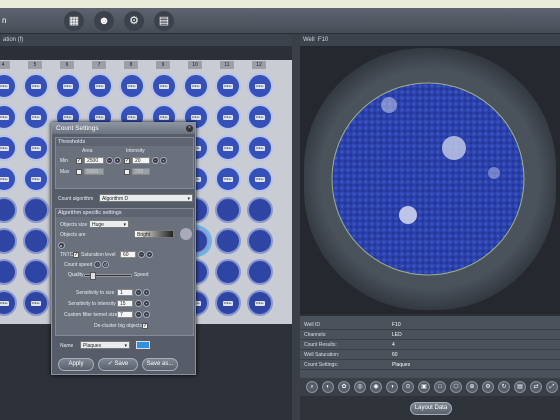  I want to click on plate-icon: ▦, so click(74, 21).